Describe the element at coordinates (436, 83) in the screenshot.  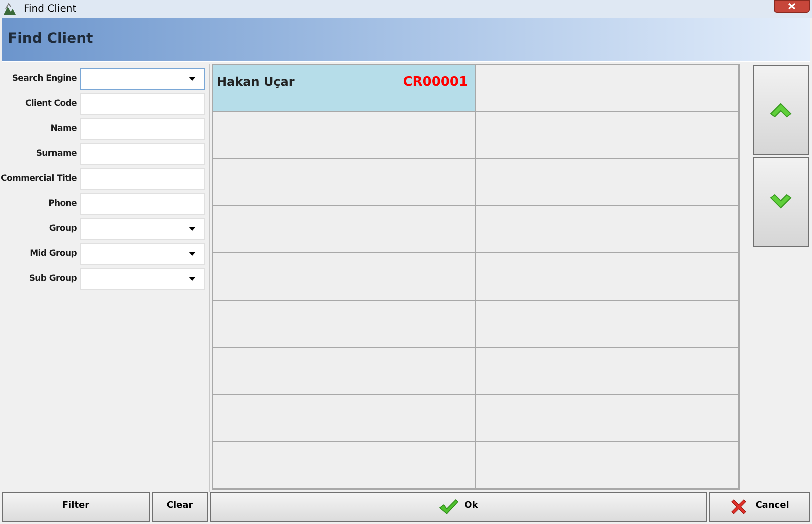
I see `client-code: CR00001` at that location.